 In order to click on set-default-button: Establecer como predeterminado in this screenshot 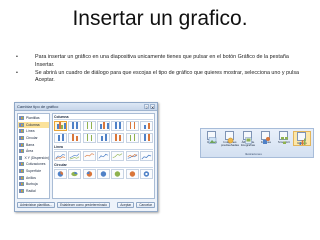, I will do `click(84, 205)`.